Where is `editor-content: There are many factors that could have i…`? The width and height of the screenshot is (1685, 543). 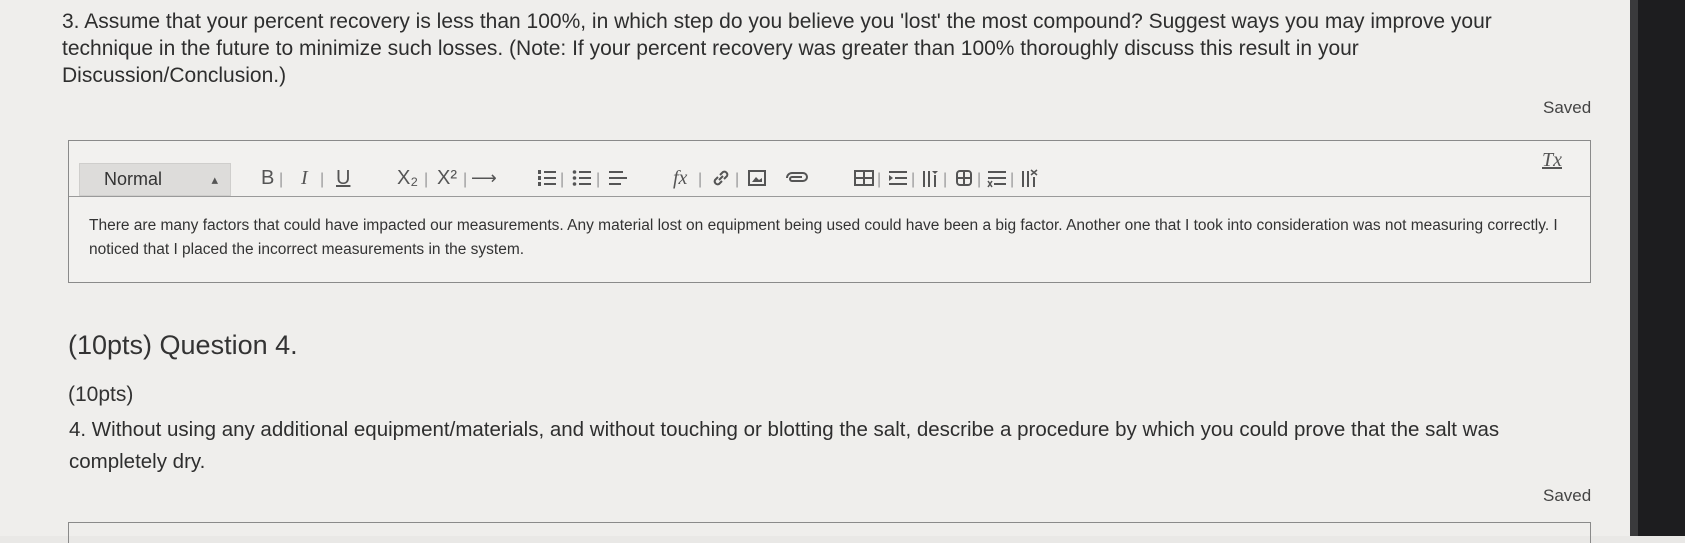
editor-content: There are many factors that could have i… is located at coordinates (824, 238).